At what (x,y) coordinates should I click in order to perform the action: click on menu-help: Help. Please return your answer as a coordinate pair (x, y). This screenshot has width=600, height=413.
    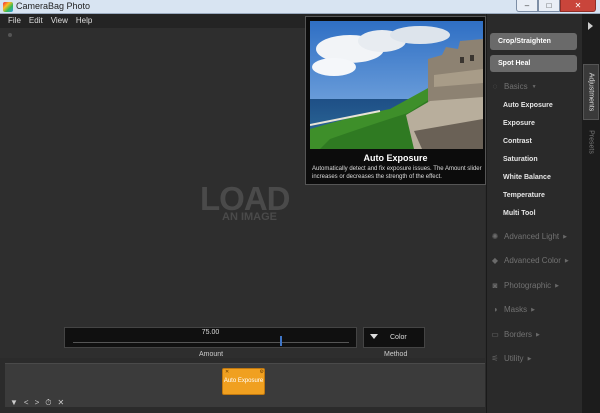
    Looking at the image, I should click on (84, 21).